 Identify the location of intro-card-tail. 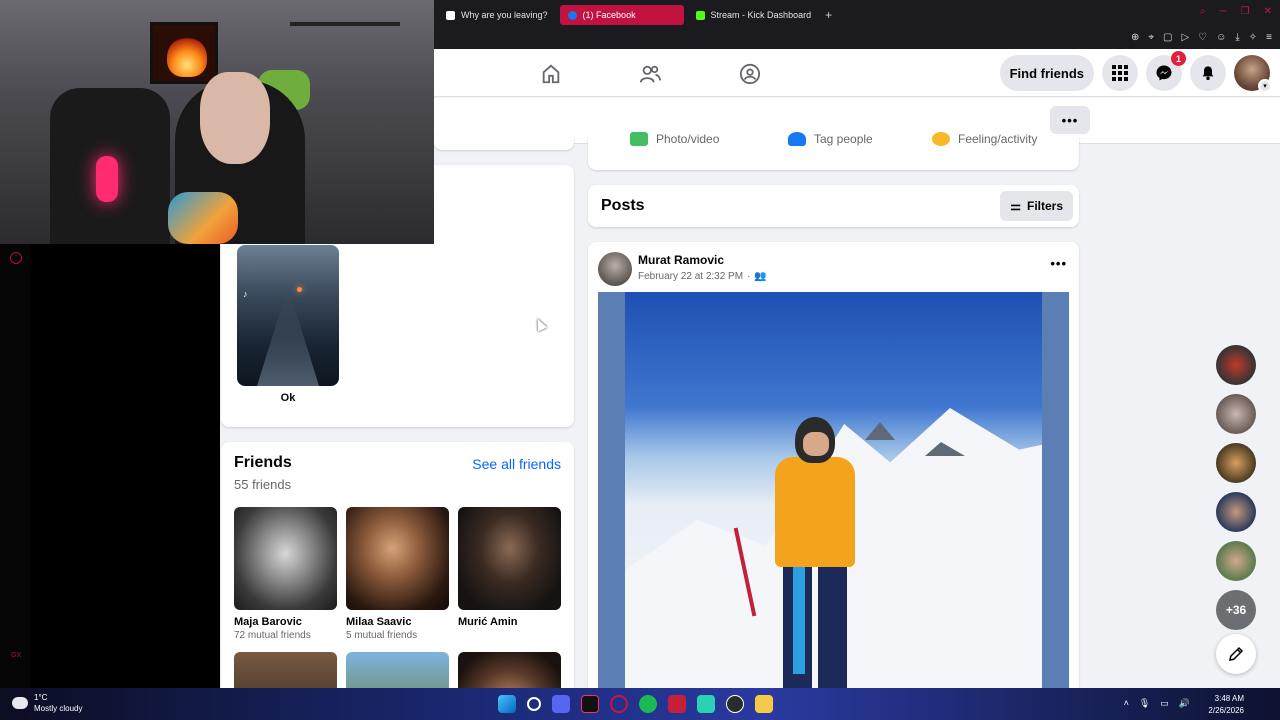
(504, 143).